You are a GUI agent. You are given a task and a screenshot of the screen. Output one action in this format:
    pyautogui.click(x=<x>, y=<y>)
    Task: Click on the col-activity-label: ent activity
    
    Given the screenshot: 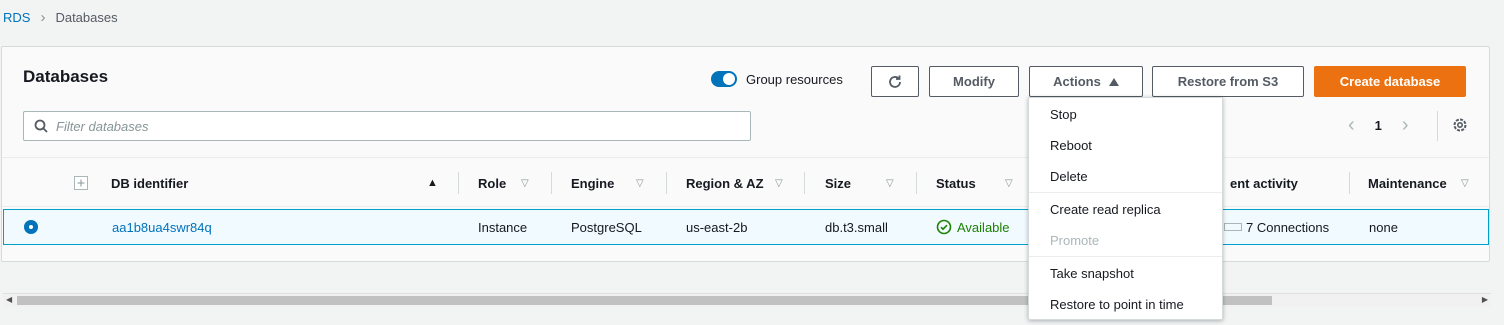 What is the action you would take?
    pyautogui.click(x=1264, y=183)
    